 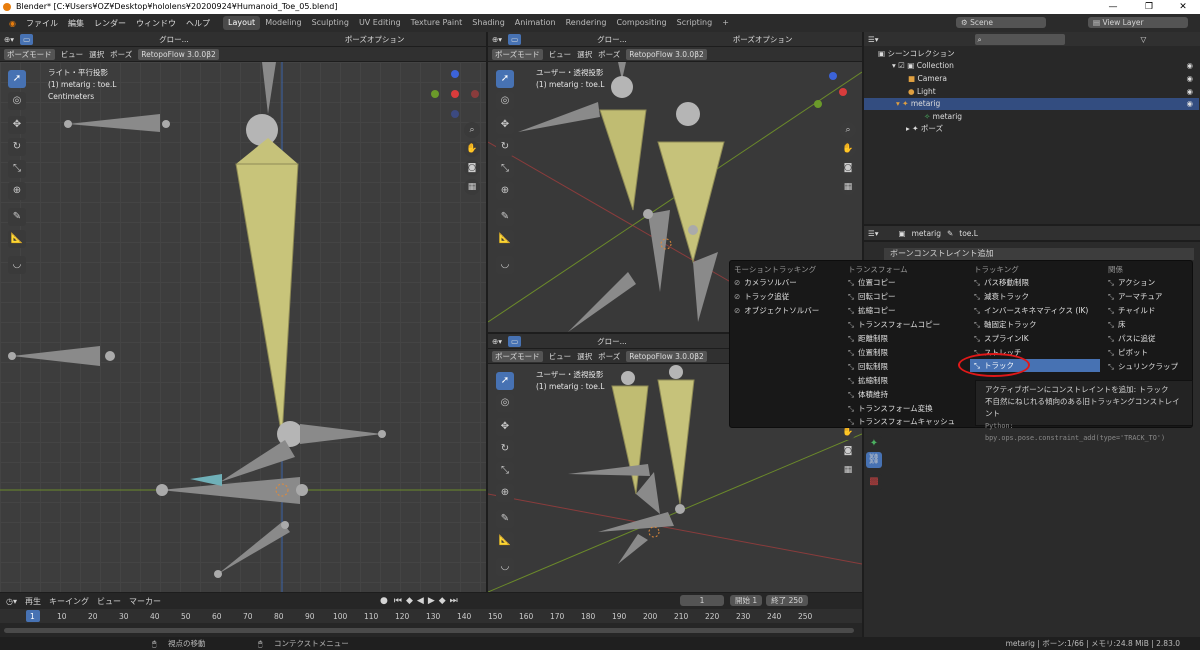 What do you see at coordinates (1144, 39) in the screenshot?
I see `filter-icon: ▽` at bounding box center [1144, 39].